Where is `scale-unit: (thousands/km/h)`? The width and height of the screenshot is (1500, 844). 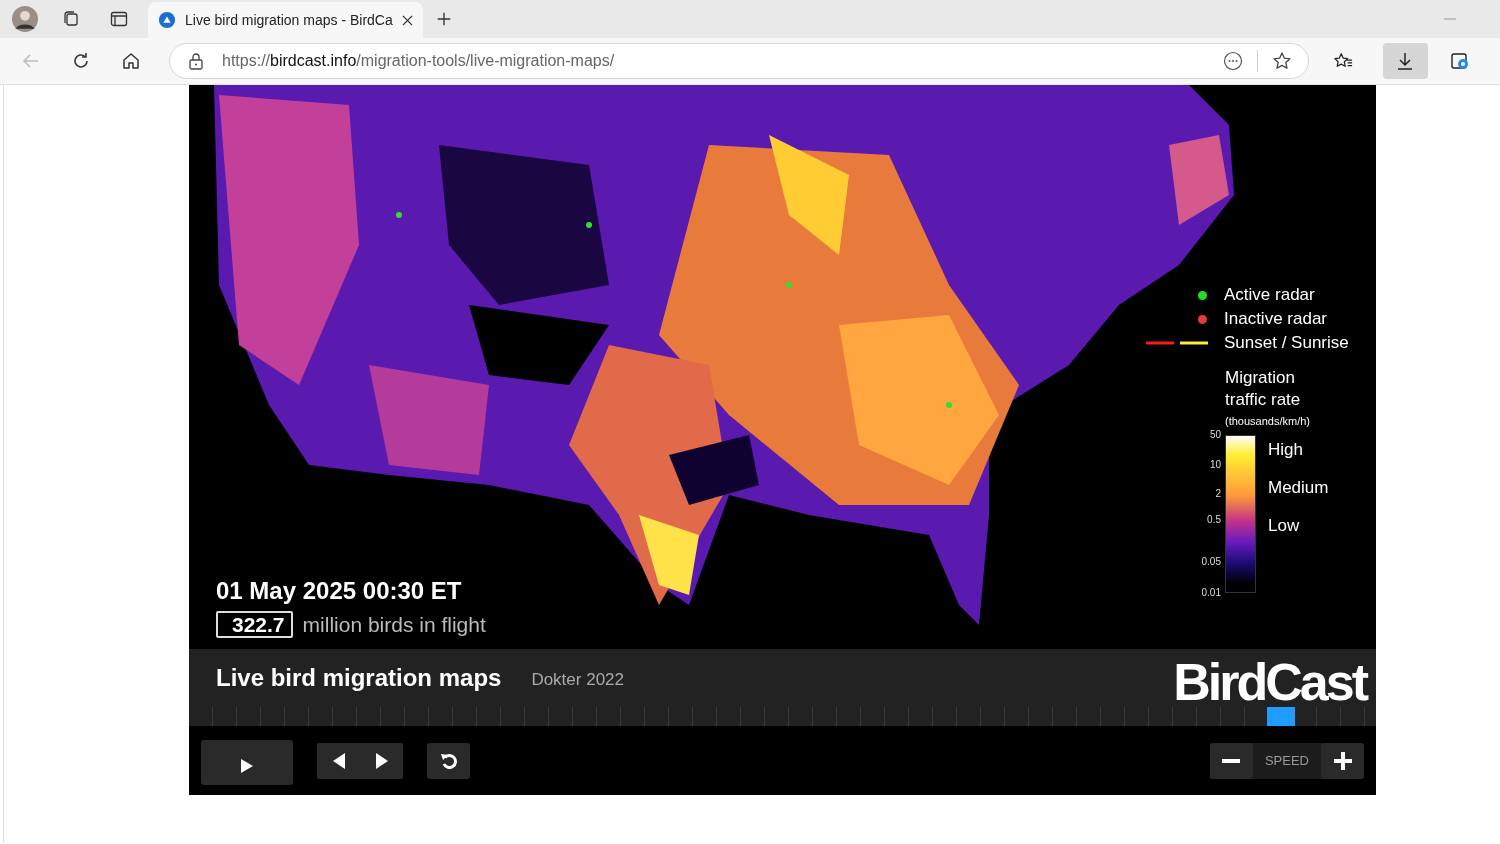
scale-unit: (thousands/km/h) is located at coordinates (1268, 421).